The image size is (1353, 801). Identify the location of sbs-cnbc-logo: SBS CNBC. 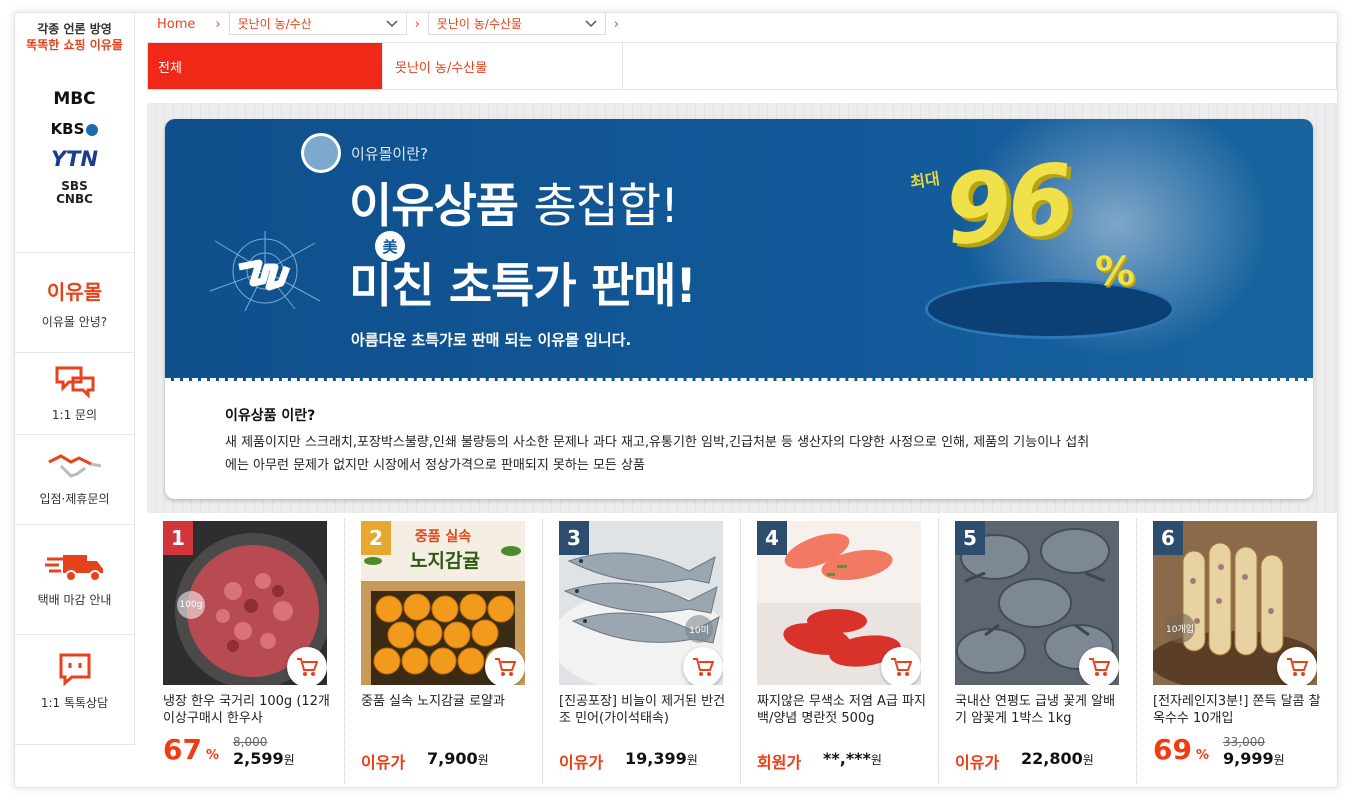
(74, 193).